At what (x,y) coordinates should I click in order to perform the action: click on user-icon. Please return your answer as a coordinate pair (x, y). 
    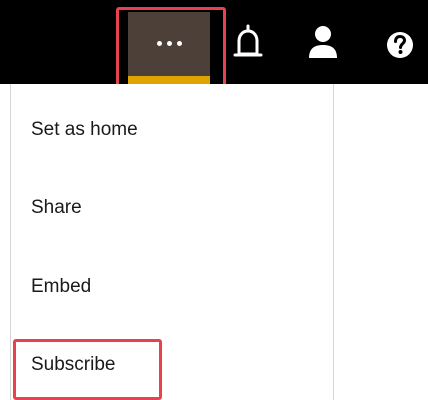
    Looking at the image, I should click on (323, 42).